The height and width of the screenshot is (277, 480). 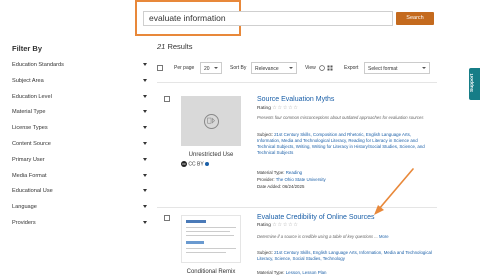 What do you see at coordinates (211, 68) in the screenshot?
I see `per-page-select: 20` at bounding box center [211, 68].